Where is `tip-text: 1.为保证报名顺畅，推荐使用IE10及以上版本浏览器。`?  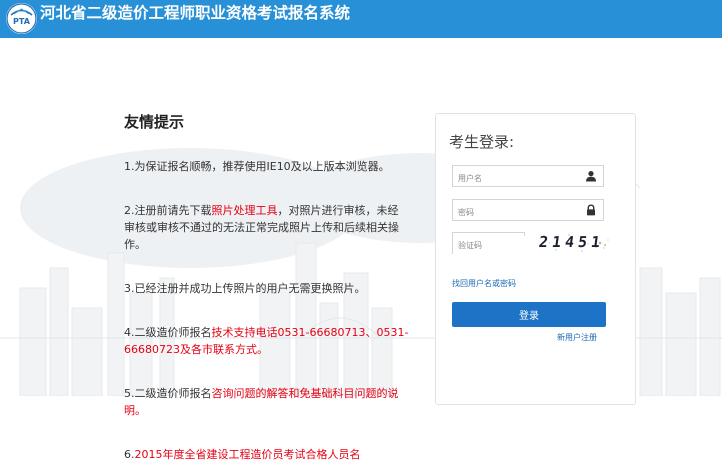 tip-text: 1.为保证报名顺畅，推荐使用IE10及以上版本浏览器。 is located at coordinates (257, 166).